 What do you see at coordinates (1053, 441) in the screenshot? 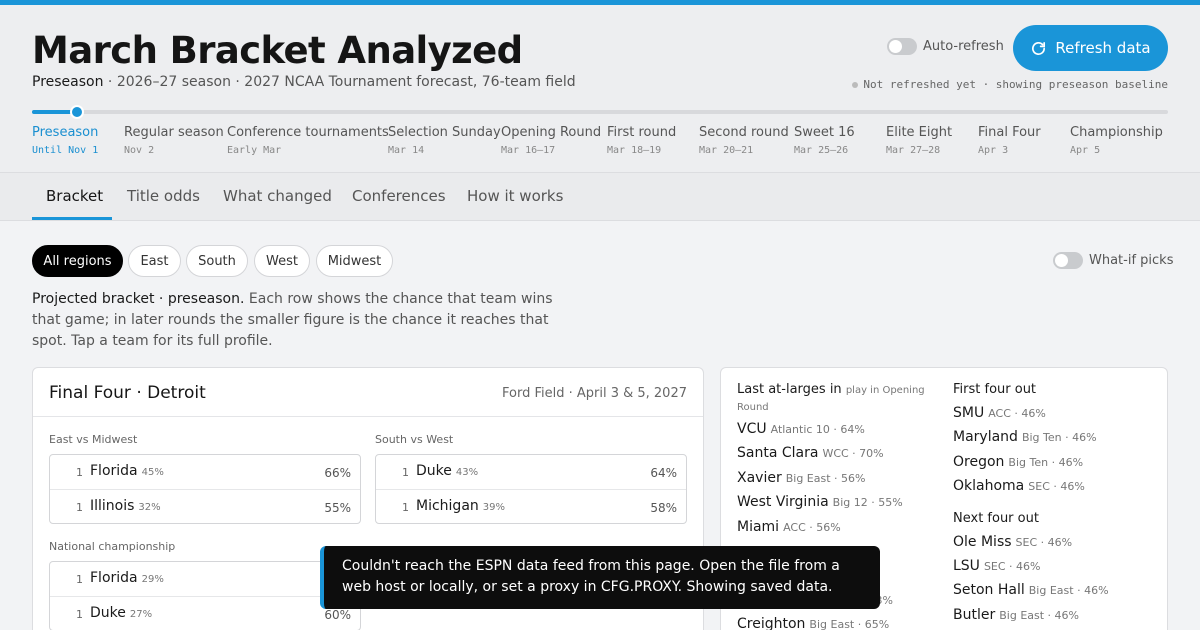
I see `bubble-team-item: Maryland Big Ten · 46%` at bounding box center [1053, 441].